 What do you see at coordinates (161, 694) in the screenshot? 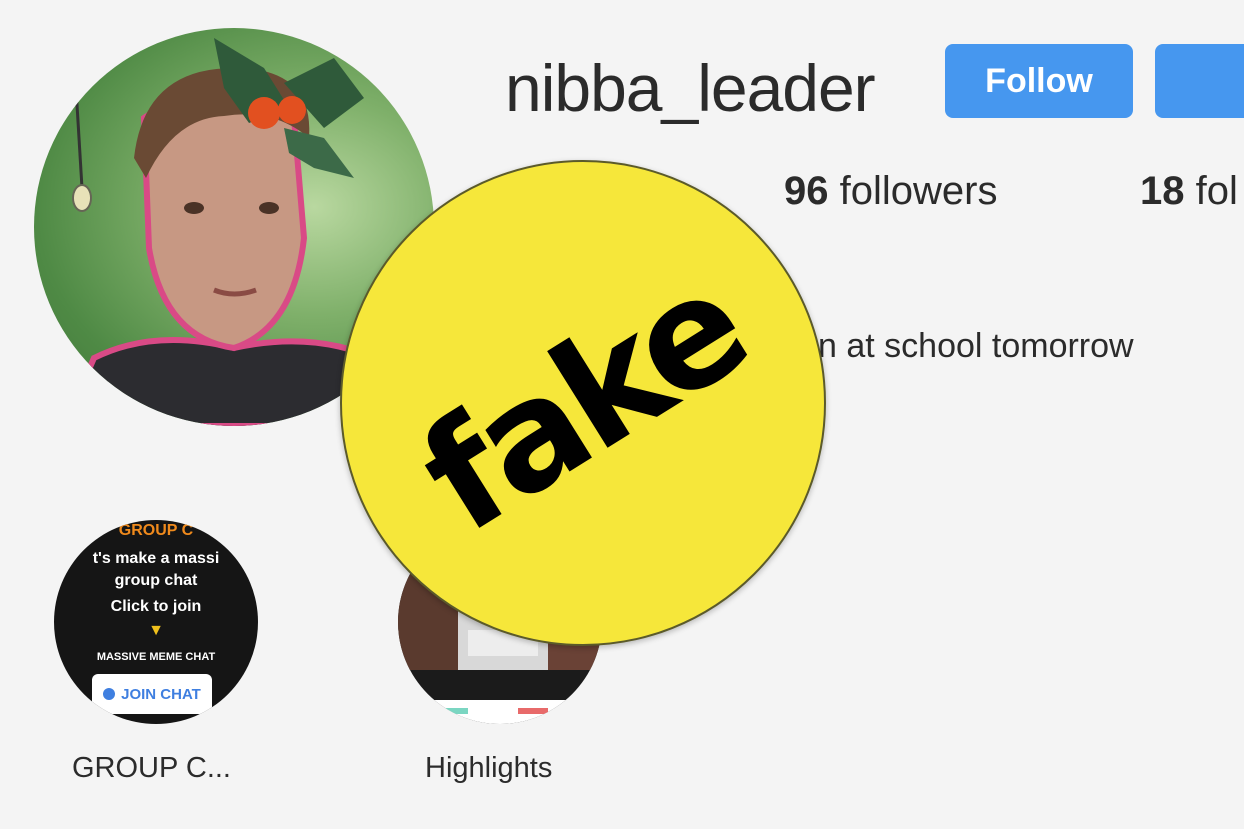
I see `join-chat-label: JOIN CHAT` at bounding box center [161, 694].